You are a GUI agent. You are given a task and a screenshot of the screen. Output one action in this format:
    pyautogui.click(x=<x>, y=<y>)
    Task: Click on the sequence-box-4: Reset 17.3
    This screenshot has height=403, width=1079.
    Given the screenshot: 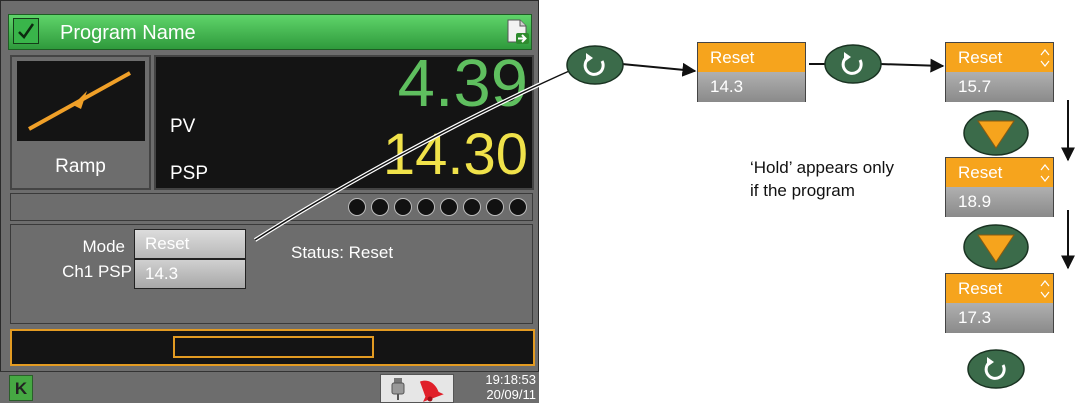 What is the action you would take?
    pyautogui.click(x=999, y=303)
    